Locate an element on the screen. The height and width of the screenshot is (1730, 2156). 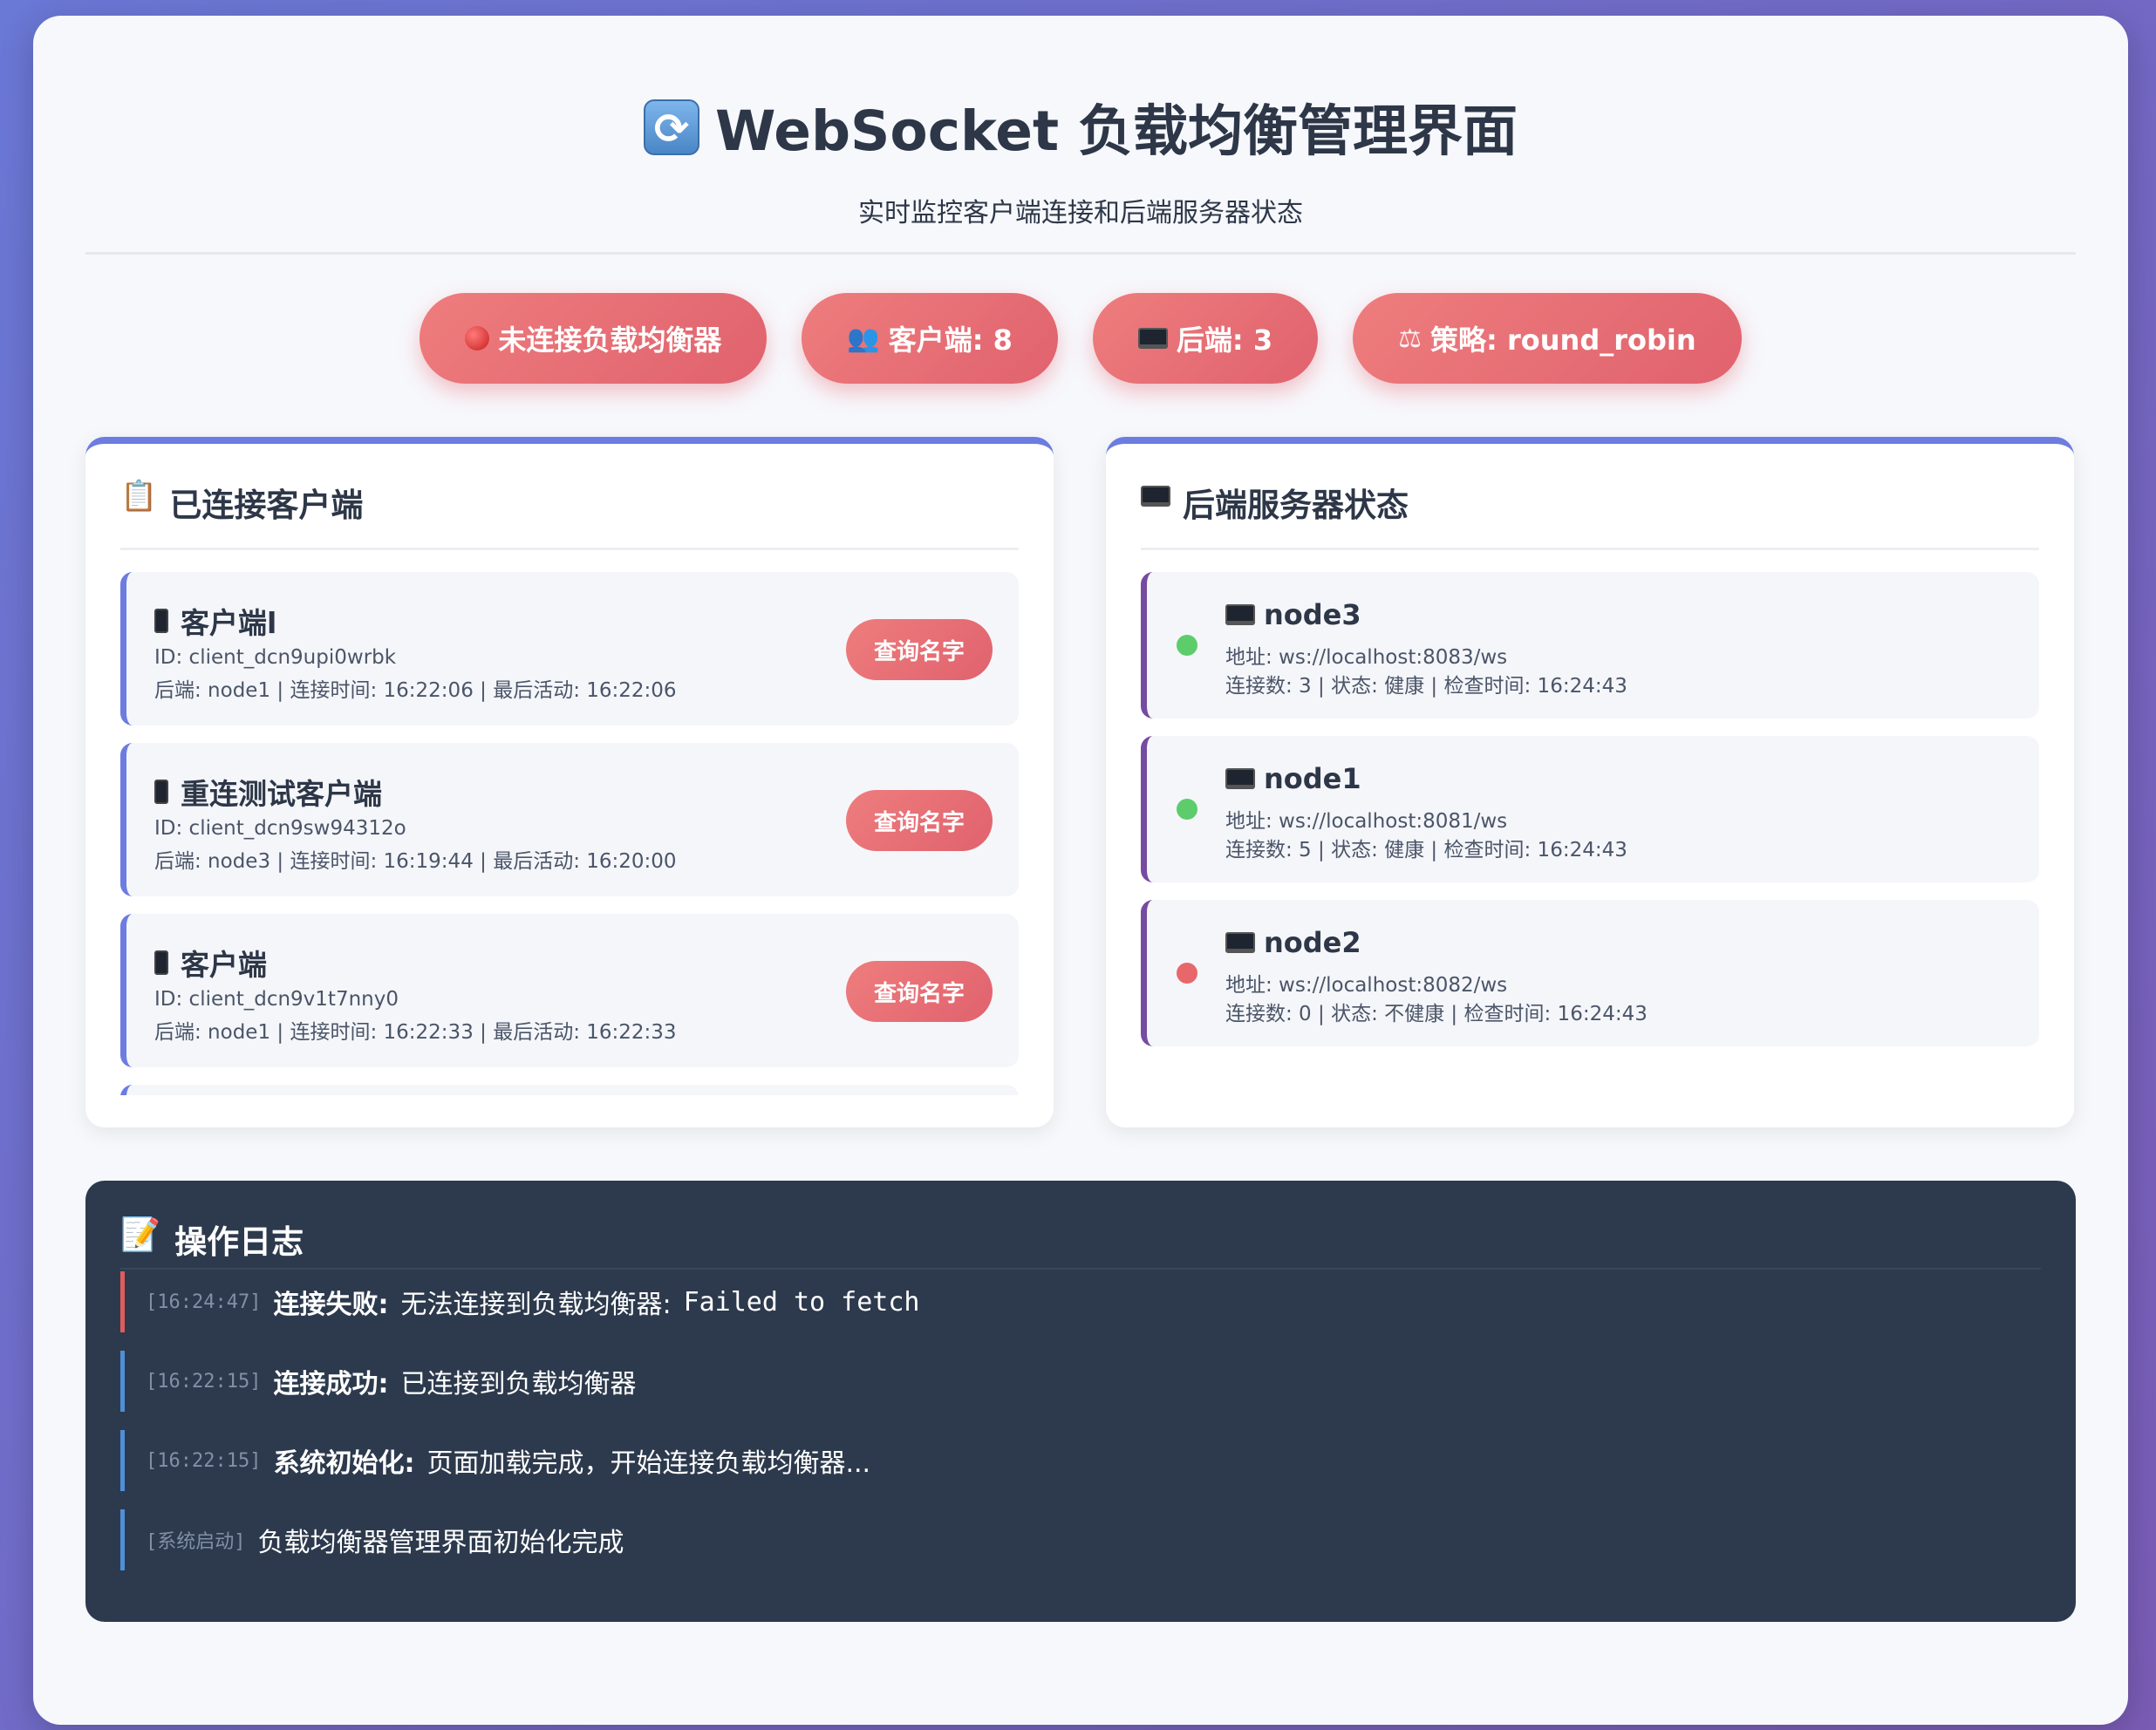
backend-name: node1 is located at coordinates (1293, 778).